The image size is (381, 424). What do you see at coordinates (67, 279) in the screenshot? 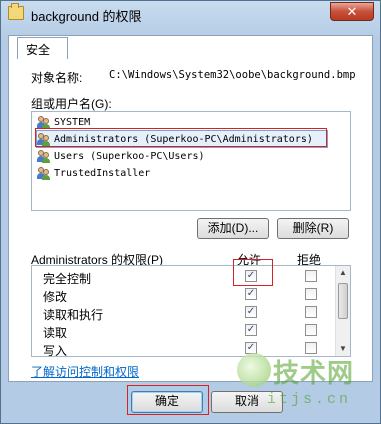
I see `permission-name: 完全控制` at bounding box center [67, 279].